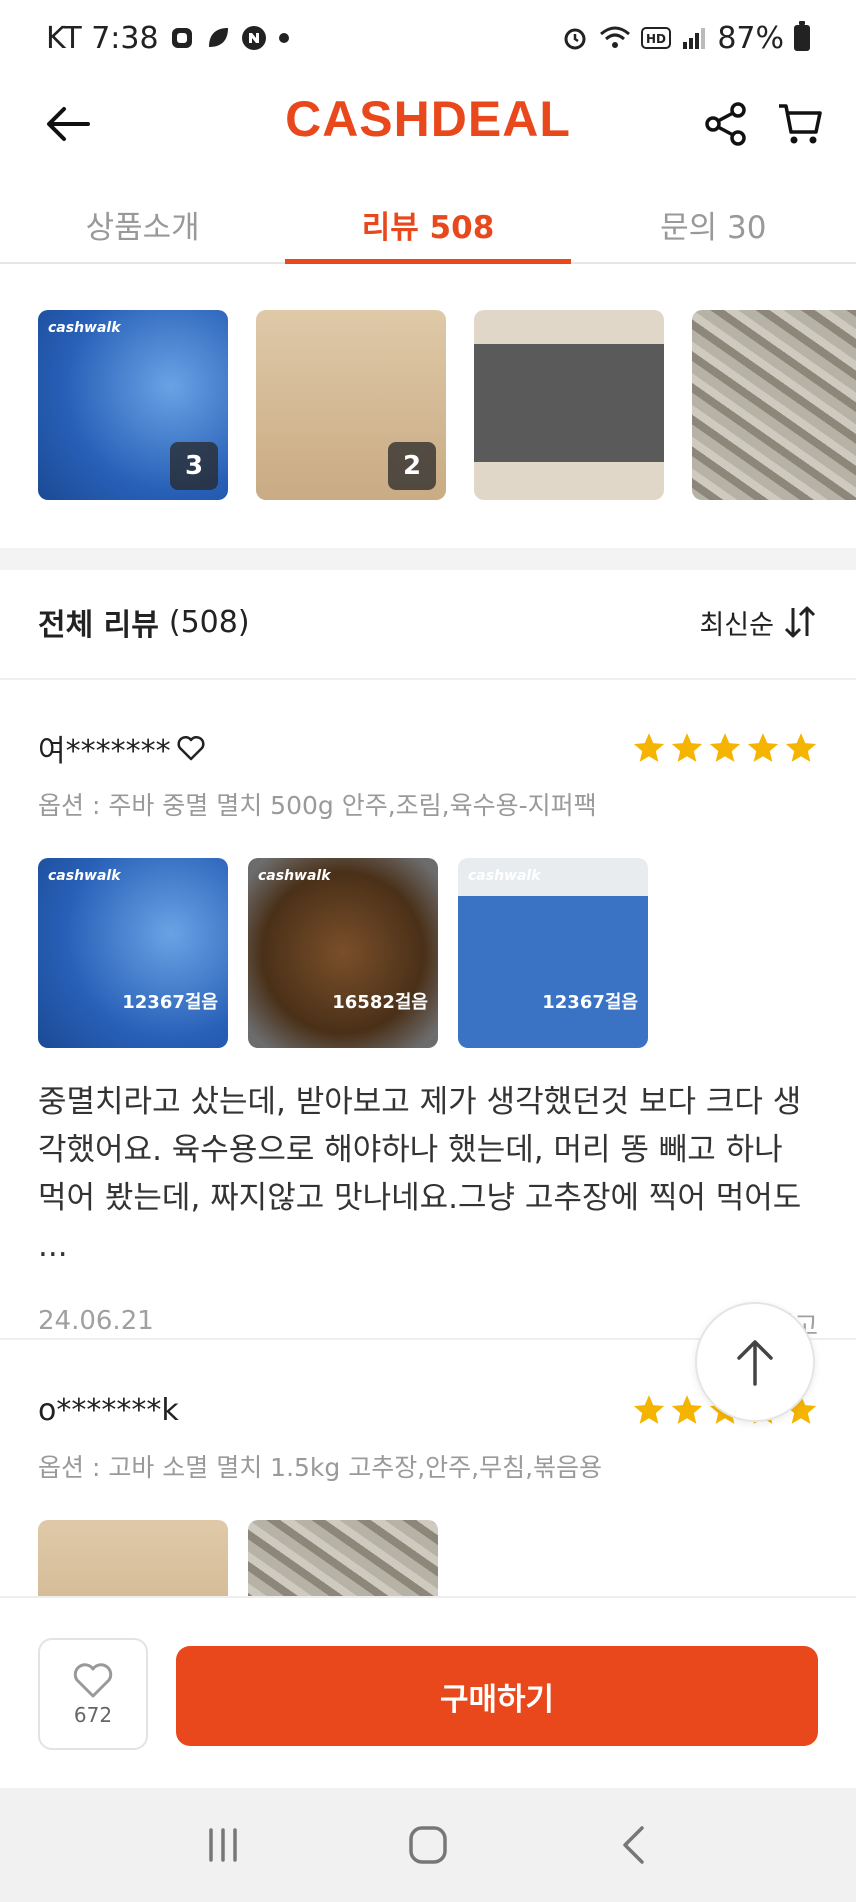 Image resolution: width=856 pixels, height=1902 pixels. Describe the element at coordinates (121, 748) in the screenshot. I see `reviewer-name: 여*******` at that location.